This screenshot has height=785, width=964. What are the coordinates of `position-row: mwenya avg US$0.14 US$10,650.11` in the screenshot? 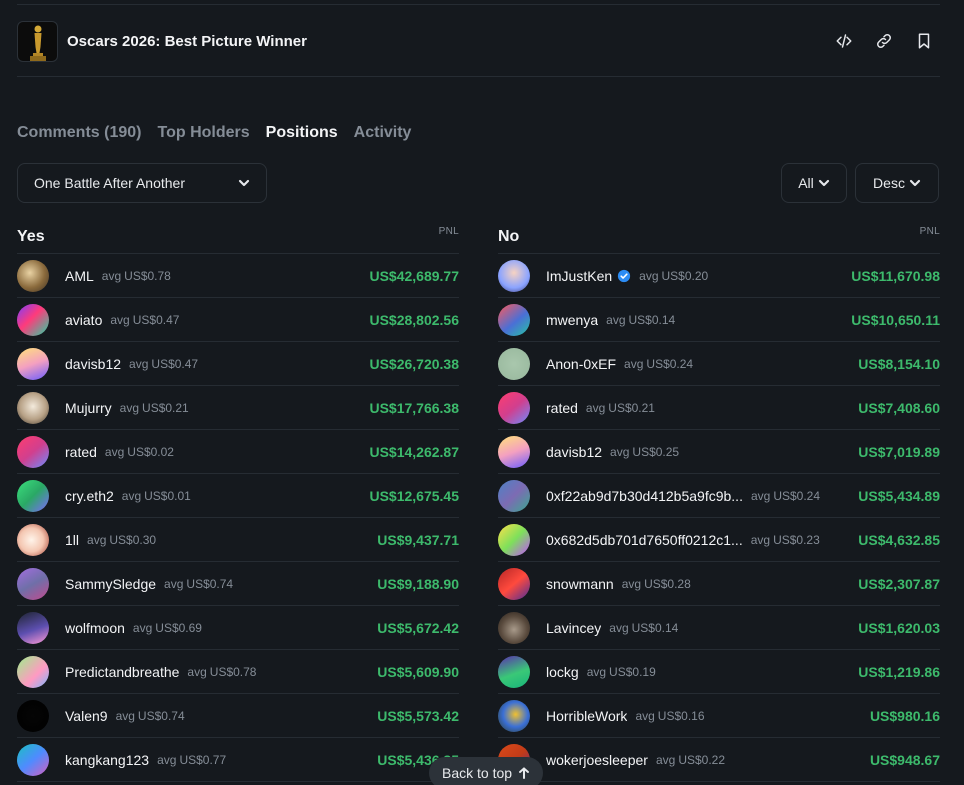 It's located at (719, 320).